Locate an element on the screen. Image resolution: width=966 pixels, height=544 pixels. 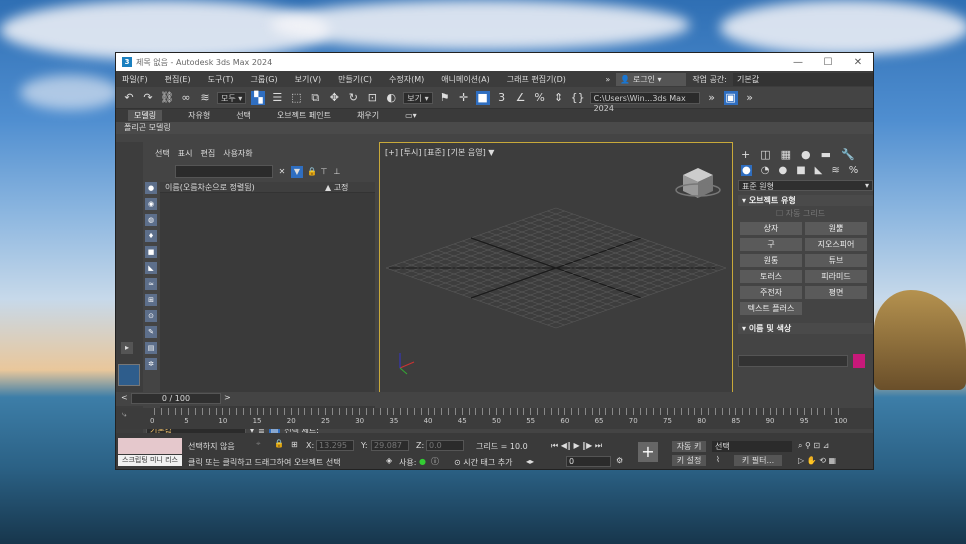
adaptive-degradation-icon: ◈ is located at coordinates (389, 460).